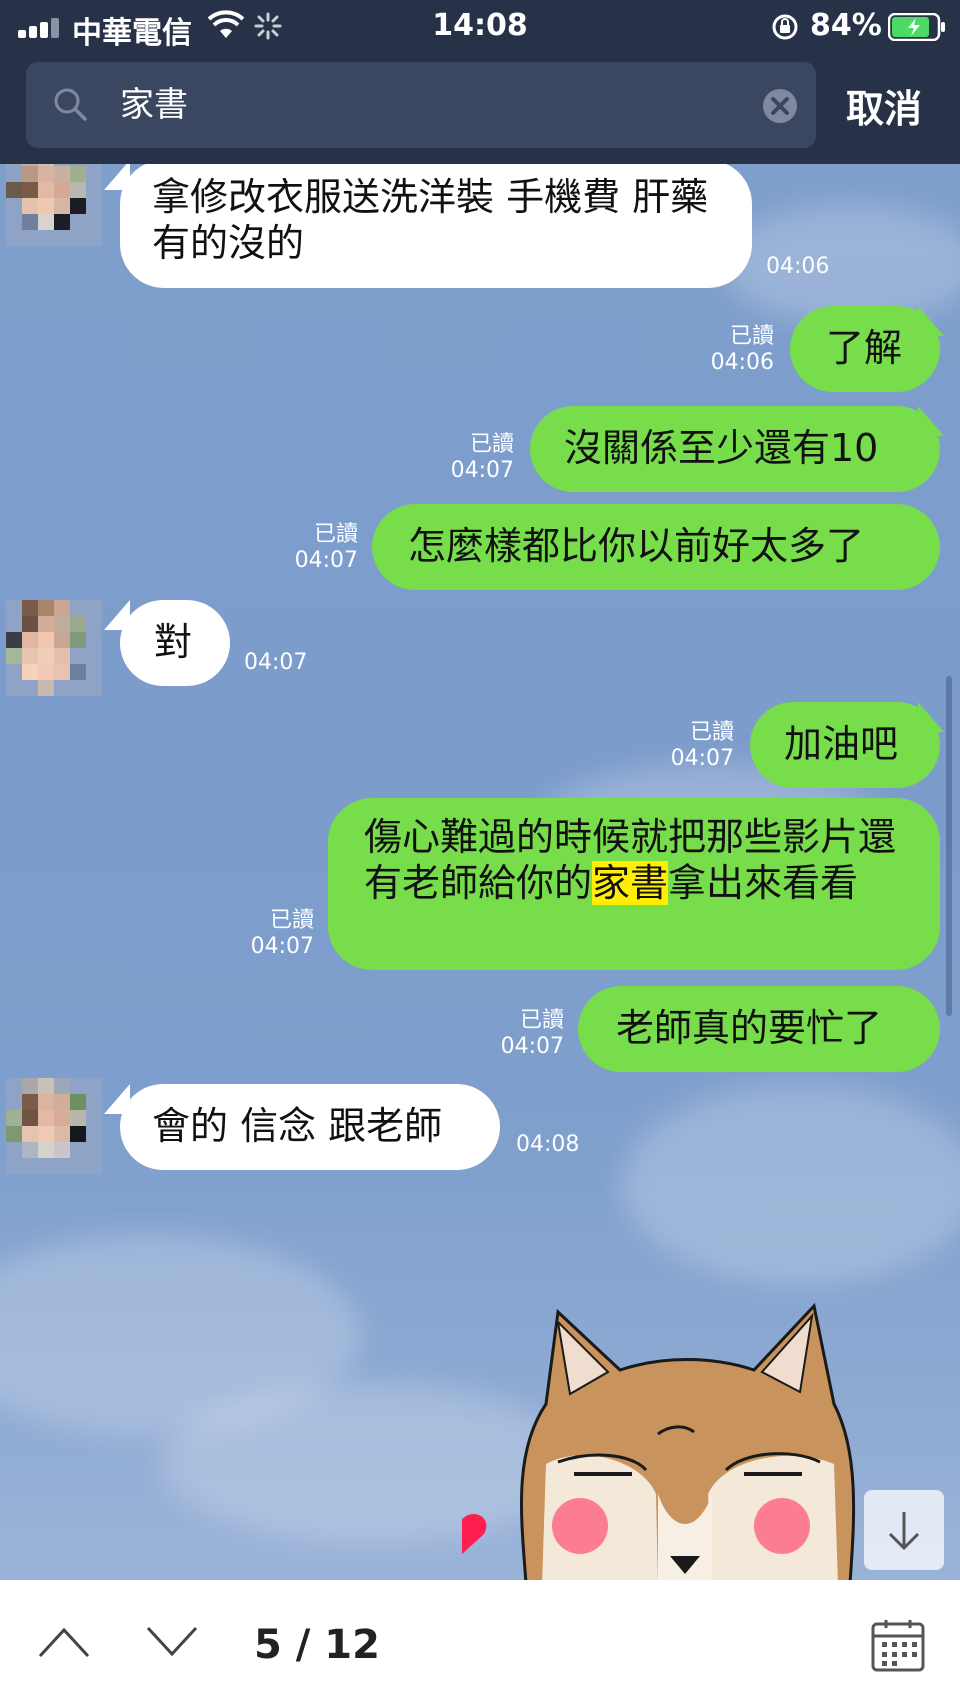  Describe the element at coordinates (480, 1644) in the screenshot. I see `search-result-bar: 5 / 12` at that location.